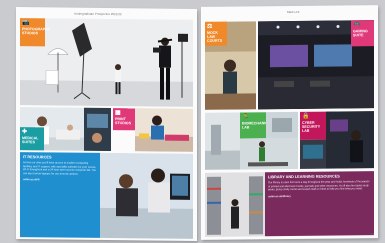 The height and width of the screenshot is (243, 385). What do you see at coordinates (319, 196) in the screenshot?
I see `library-link: uclan.ac.uk/library` at bounding box center [319, 196].